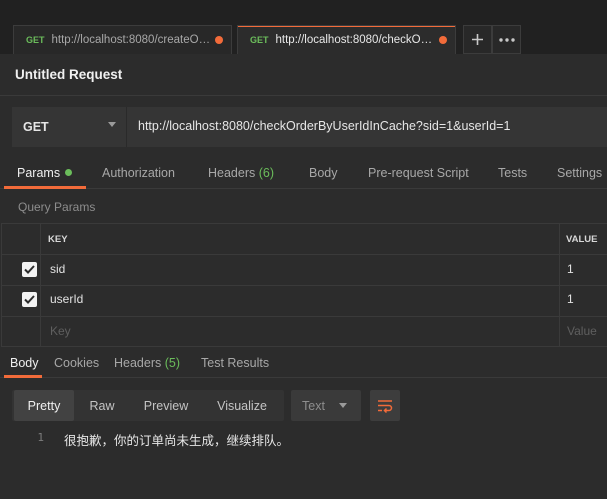  I want to click on tab-authorization: Authorization, so click(138, 173).